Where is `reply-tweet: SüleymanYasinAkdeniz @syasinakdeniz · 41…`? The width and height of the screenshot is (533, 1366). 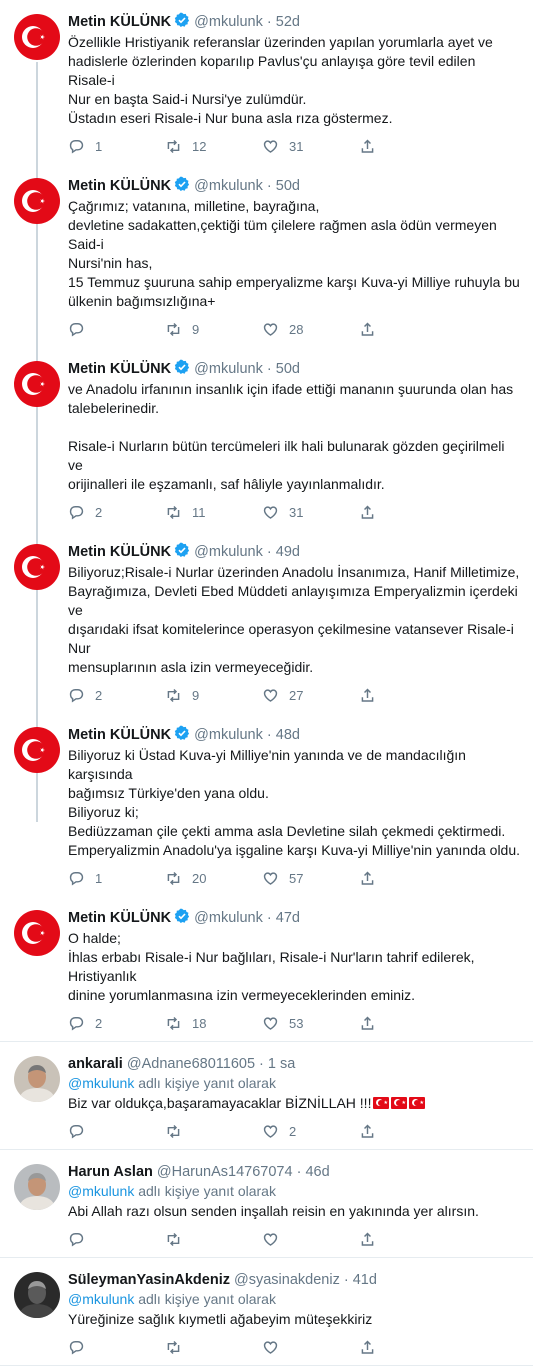
reply-tweet: SüleymanYasinAkdeniz @syasinakdeniz · 41… is located at coordinates (266, 1312).